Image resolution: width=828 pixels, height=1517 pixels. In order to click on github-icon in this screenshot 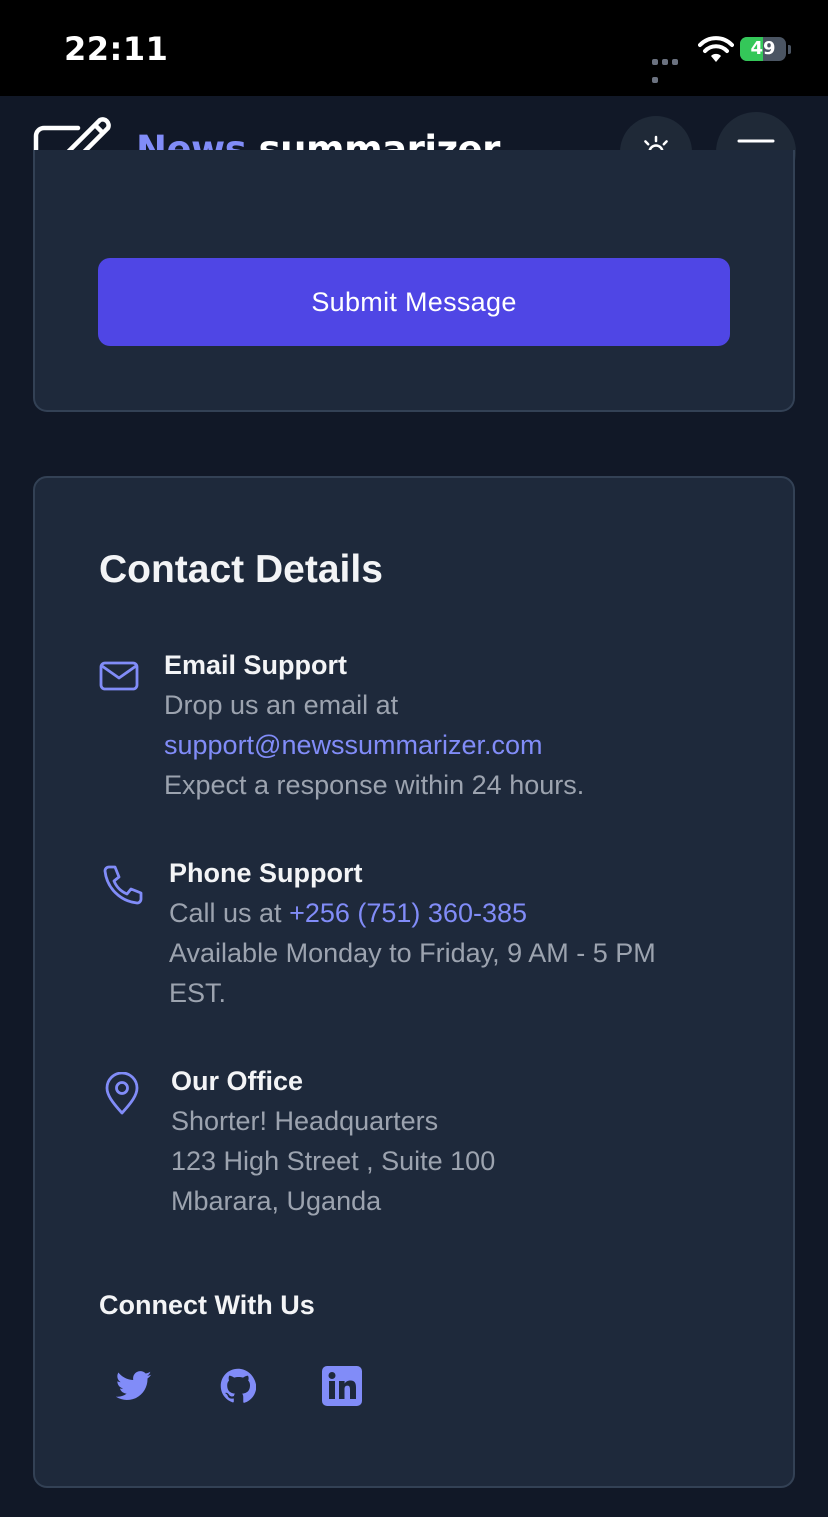, I will do `click(238, 1385)`.